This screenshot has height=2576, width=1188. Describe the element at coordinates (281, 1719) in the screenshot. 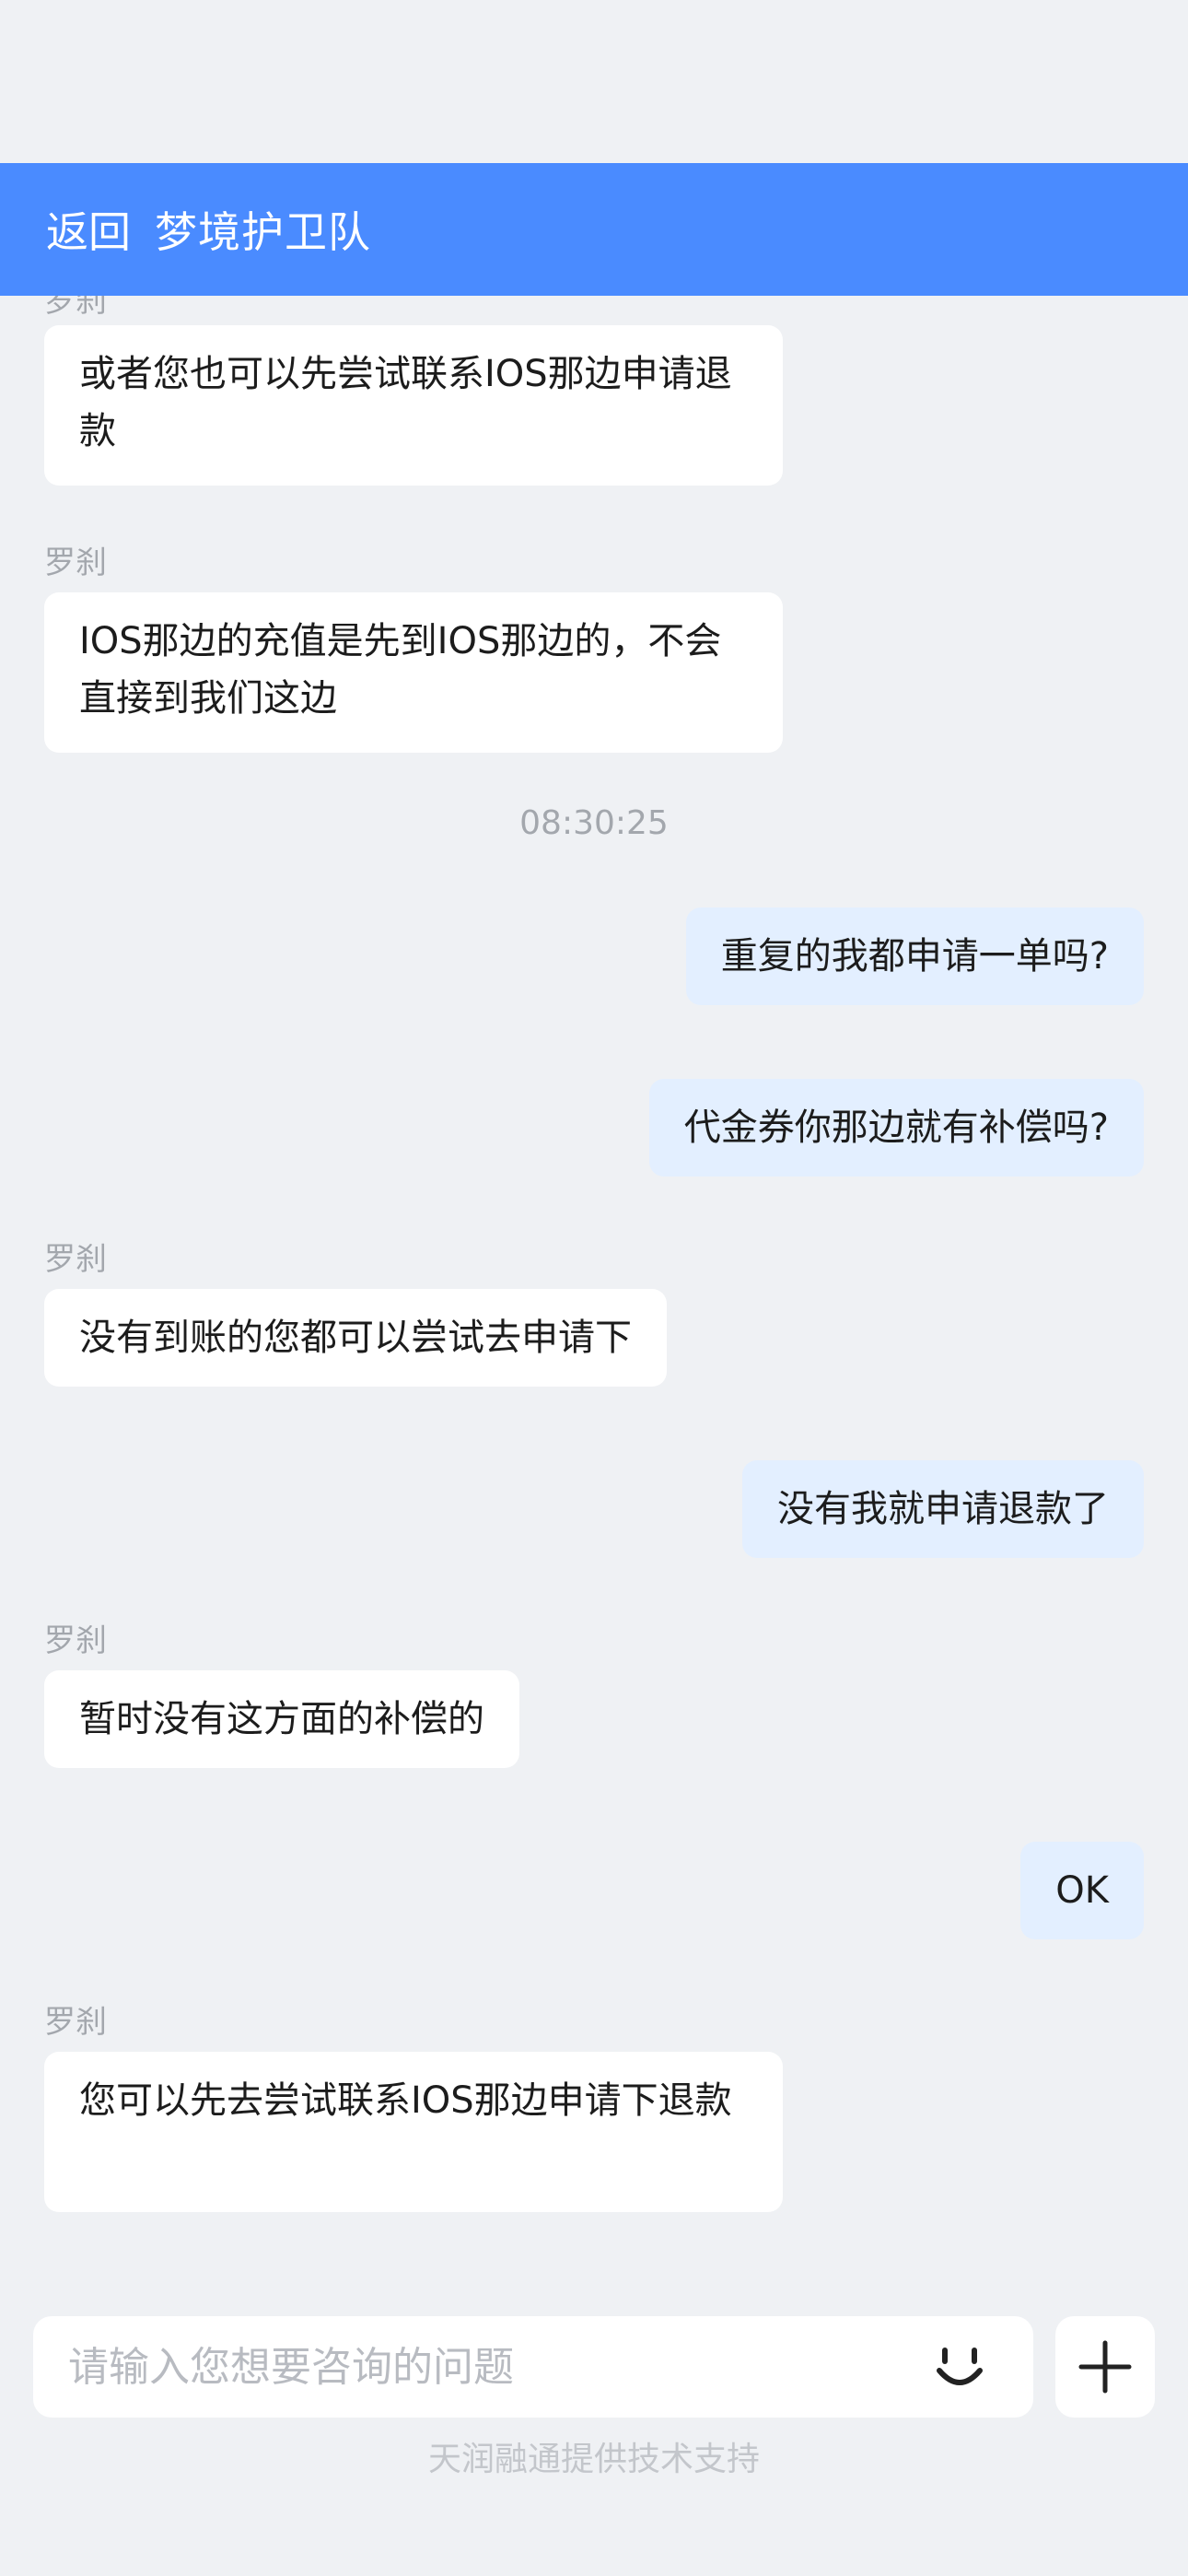

I see `message-bubble-incoming: 暂时没有这方面的补偿的` at that location.